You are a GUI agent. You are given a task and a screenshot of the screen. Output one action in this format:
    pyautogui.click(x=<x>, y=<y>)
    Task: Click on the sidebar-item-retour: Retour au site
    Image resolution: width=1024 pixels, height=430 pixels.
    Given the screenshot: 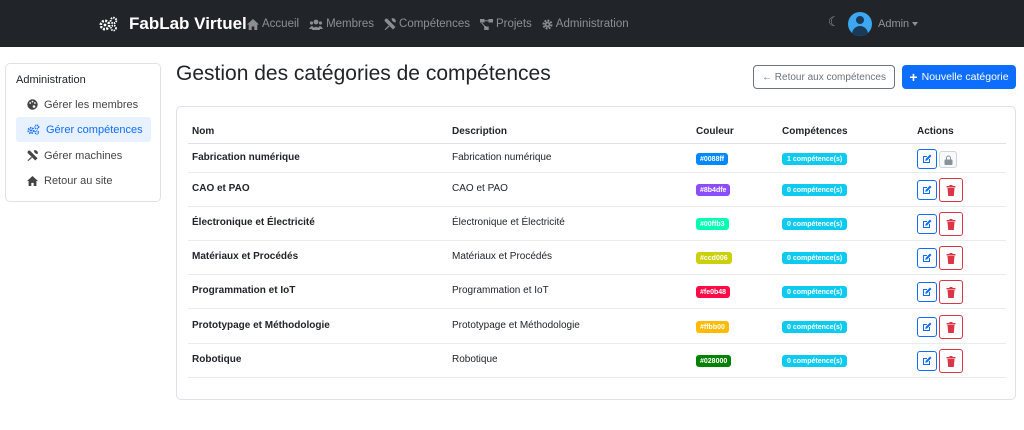 What is the action you would take?
    pyautogui.click(x=83, y=180)
    